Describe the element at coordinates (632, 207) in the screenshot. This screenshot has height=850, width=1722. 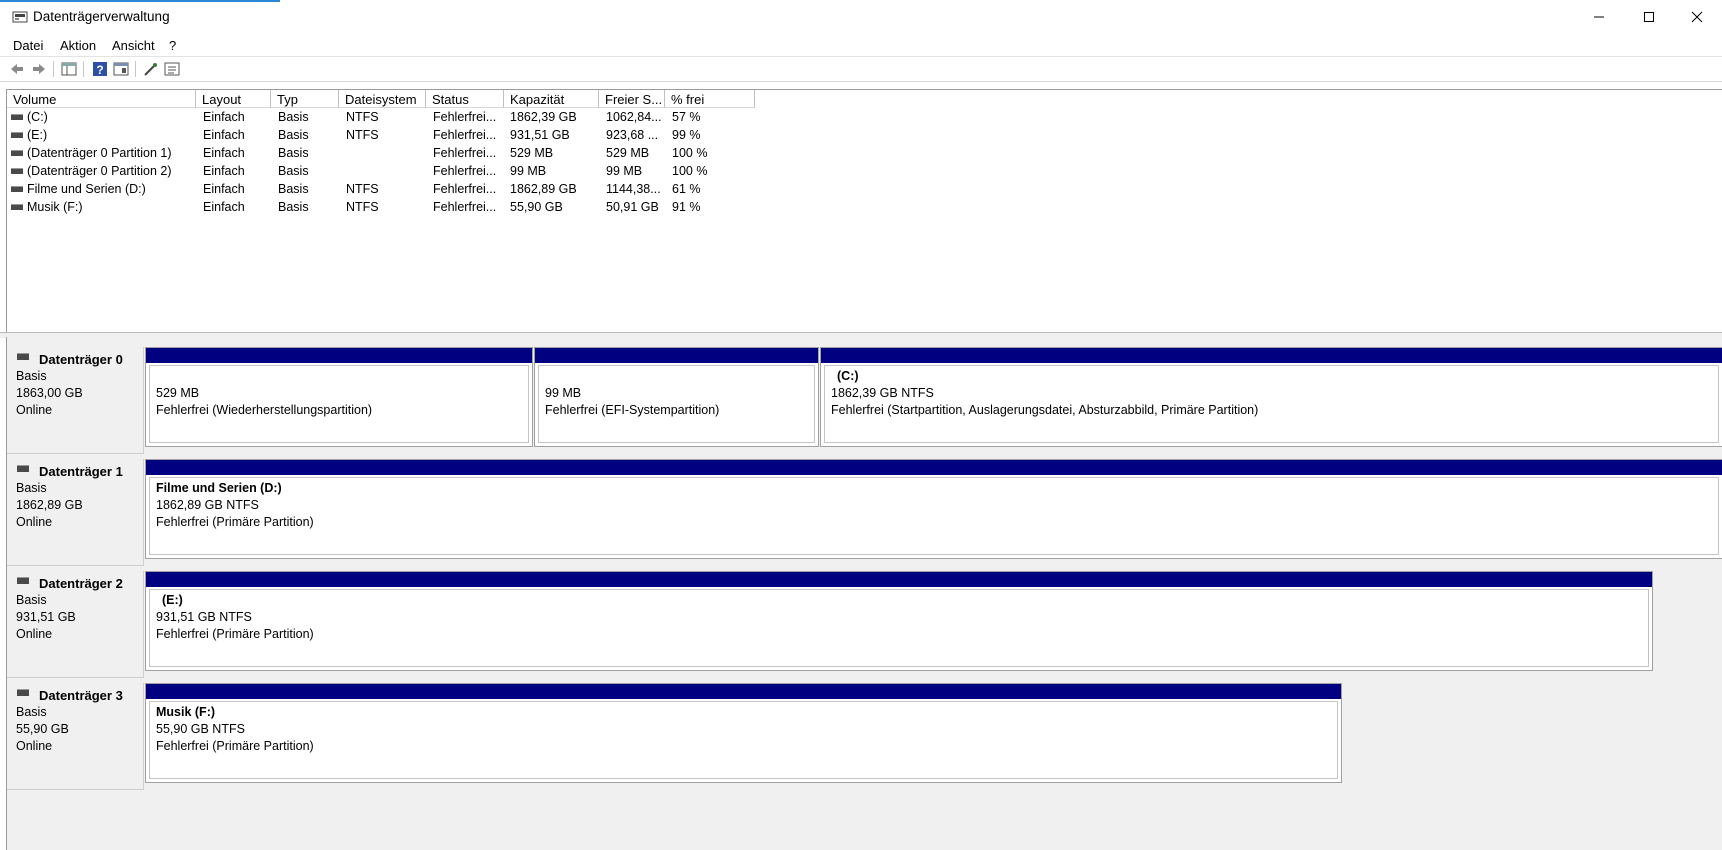
I see `free-space-cell: 50,91 GB` at that location.